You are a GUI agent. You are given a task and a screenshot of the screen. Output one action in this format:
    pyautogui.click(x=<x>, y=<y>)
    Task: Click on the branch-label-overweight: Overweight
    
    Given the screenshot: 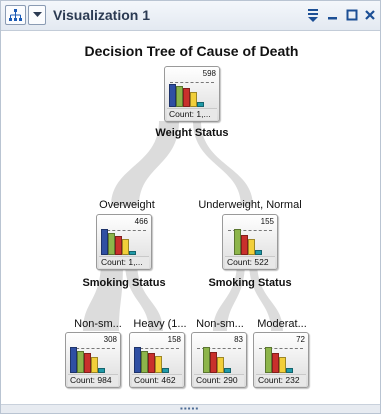 What is the action you would take?
    pyautogui.click(x=127, y=205)
    